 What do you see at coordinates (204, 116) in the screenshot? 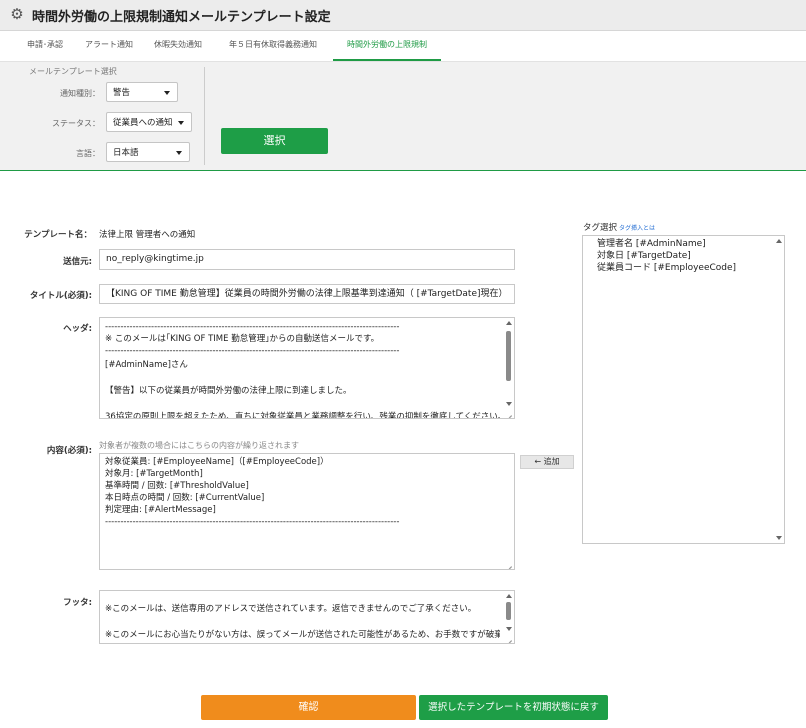
I see `panel-divider` at bounding box center [204, 116].